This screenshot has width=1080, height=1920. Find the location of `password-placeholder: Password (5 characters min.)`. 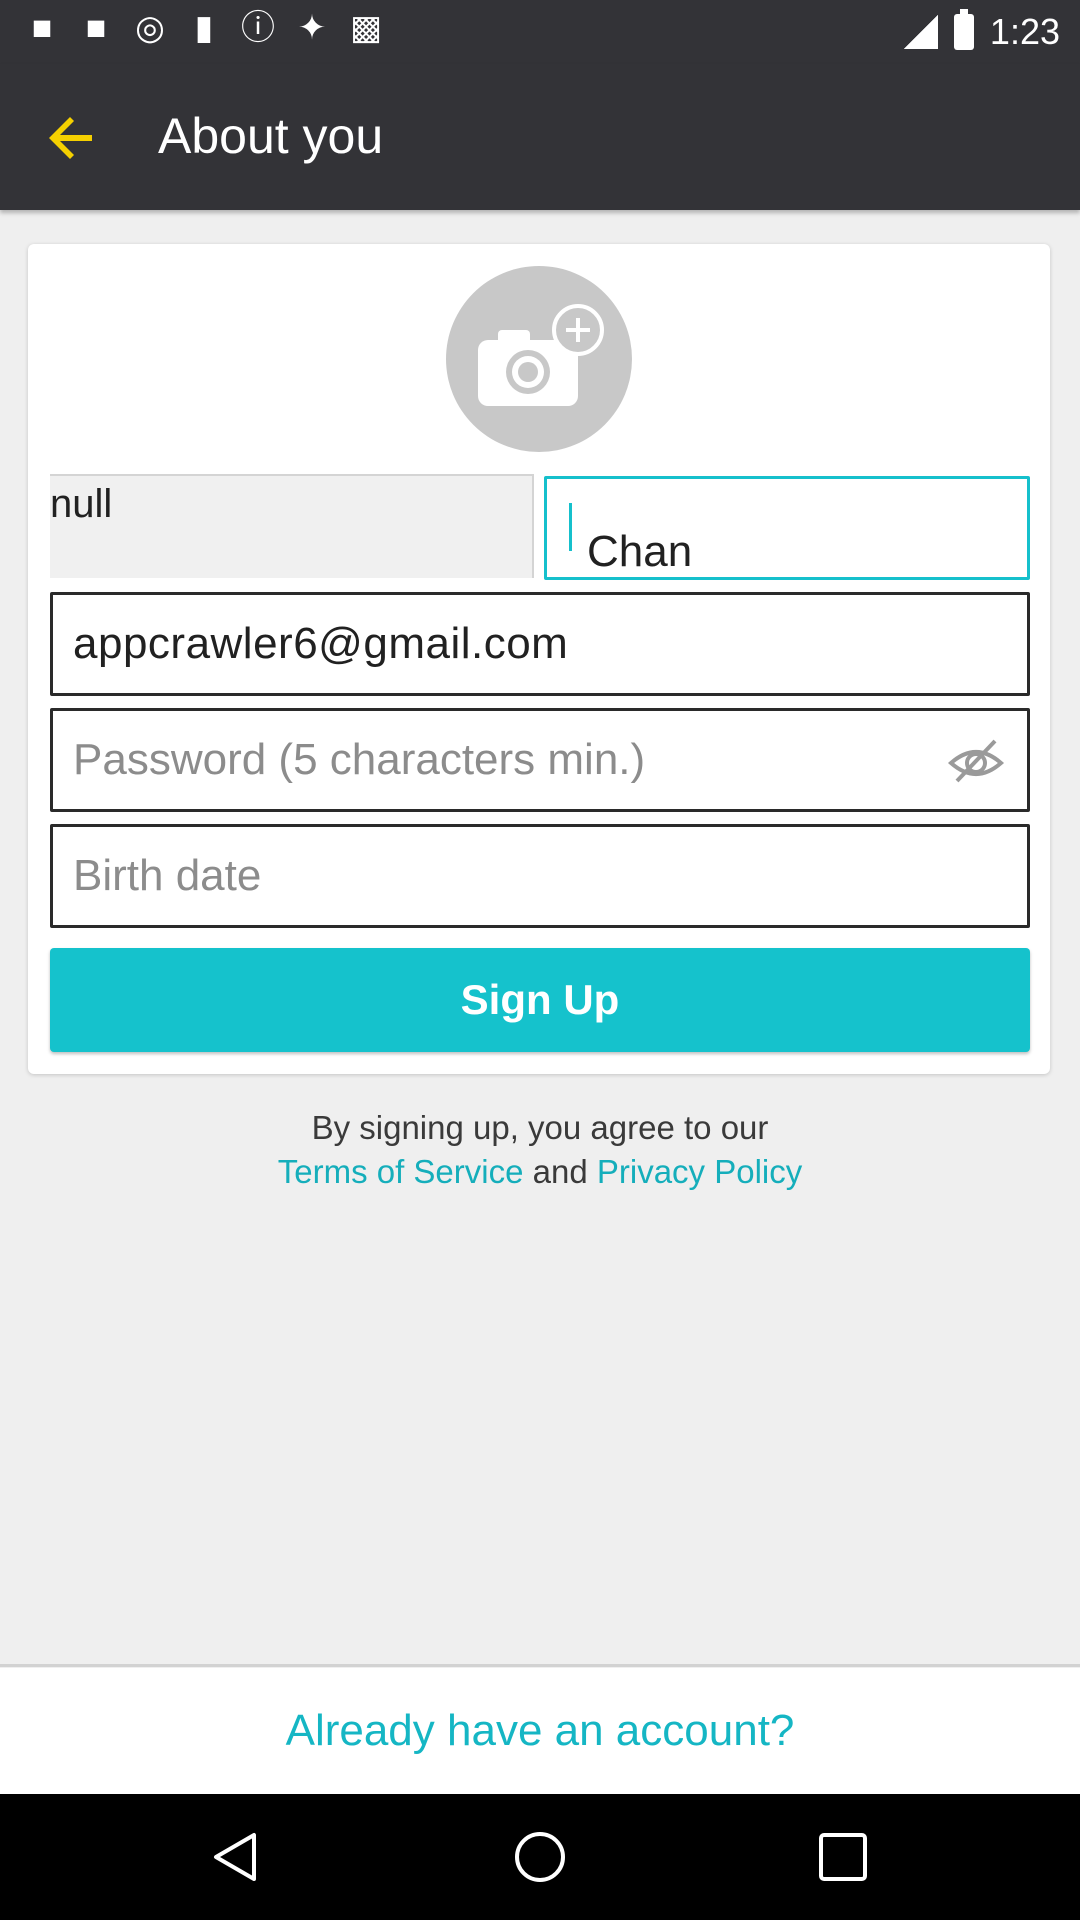

password-placeholder: Password (5 characters min.) is located at coordinates (359, 759).